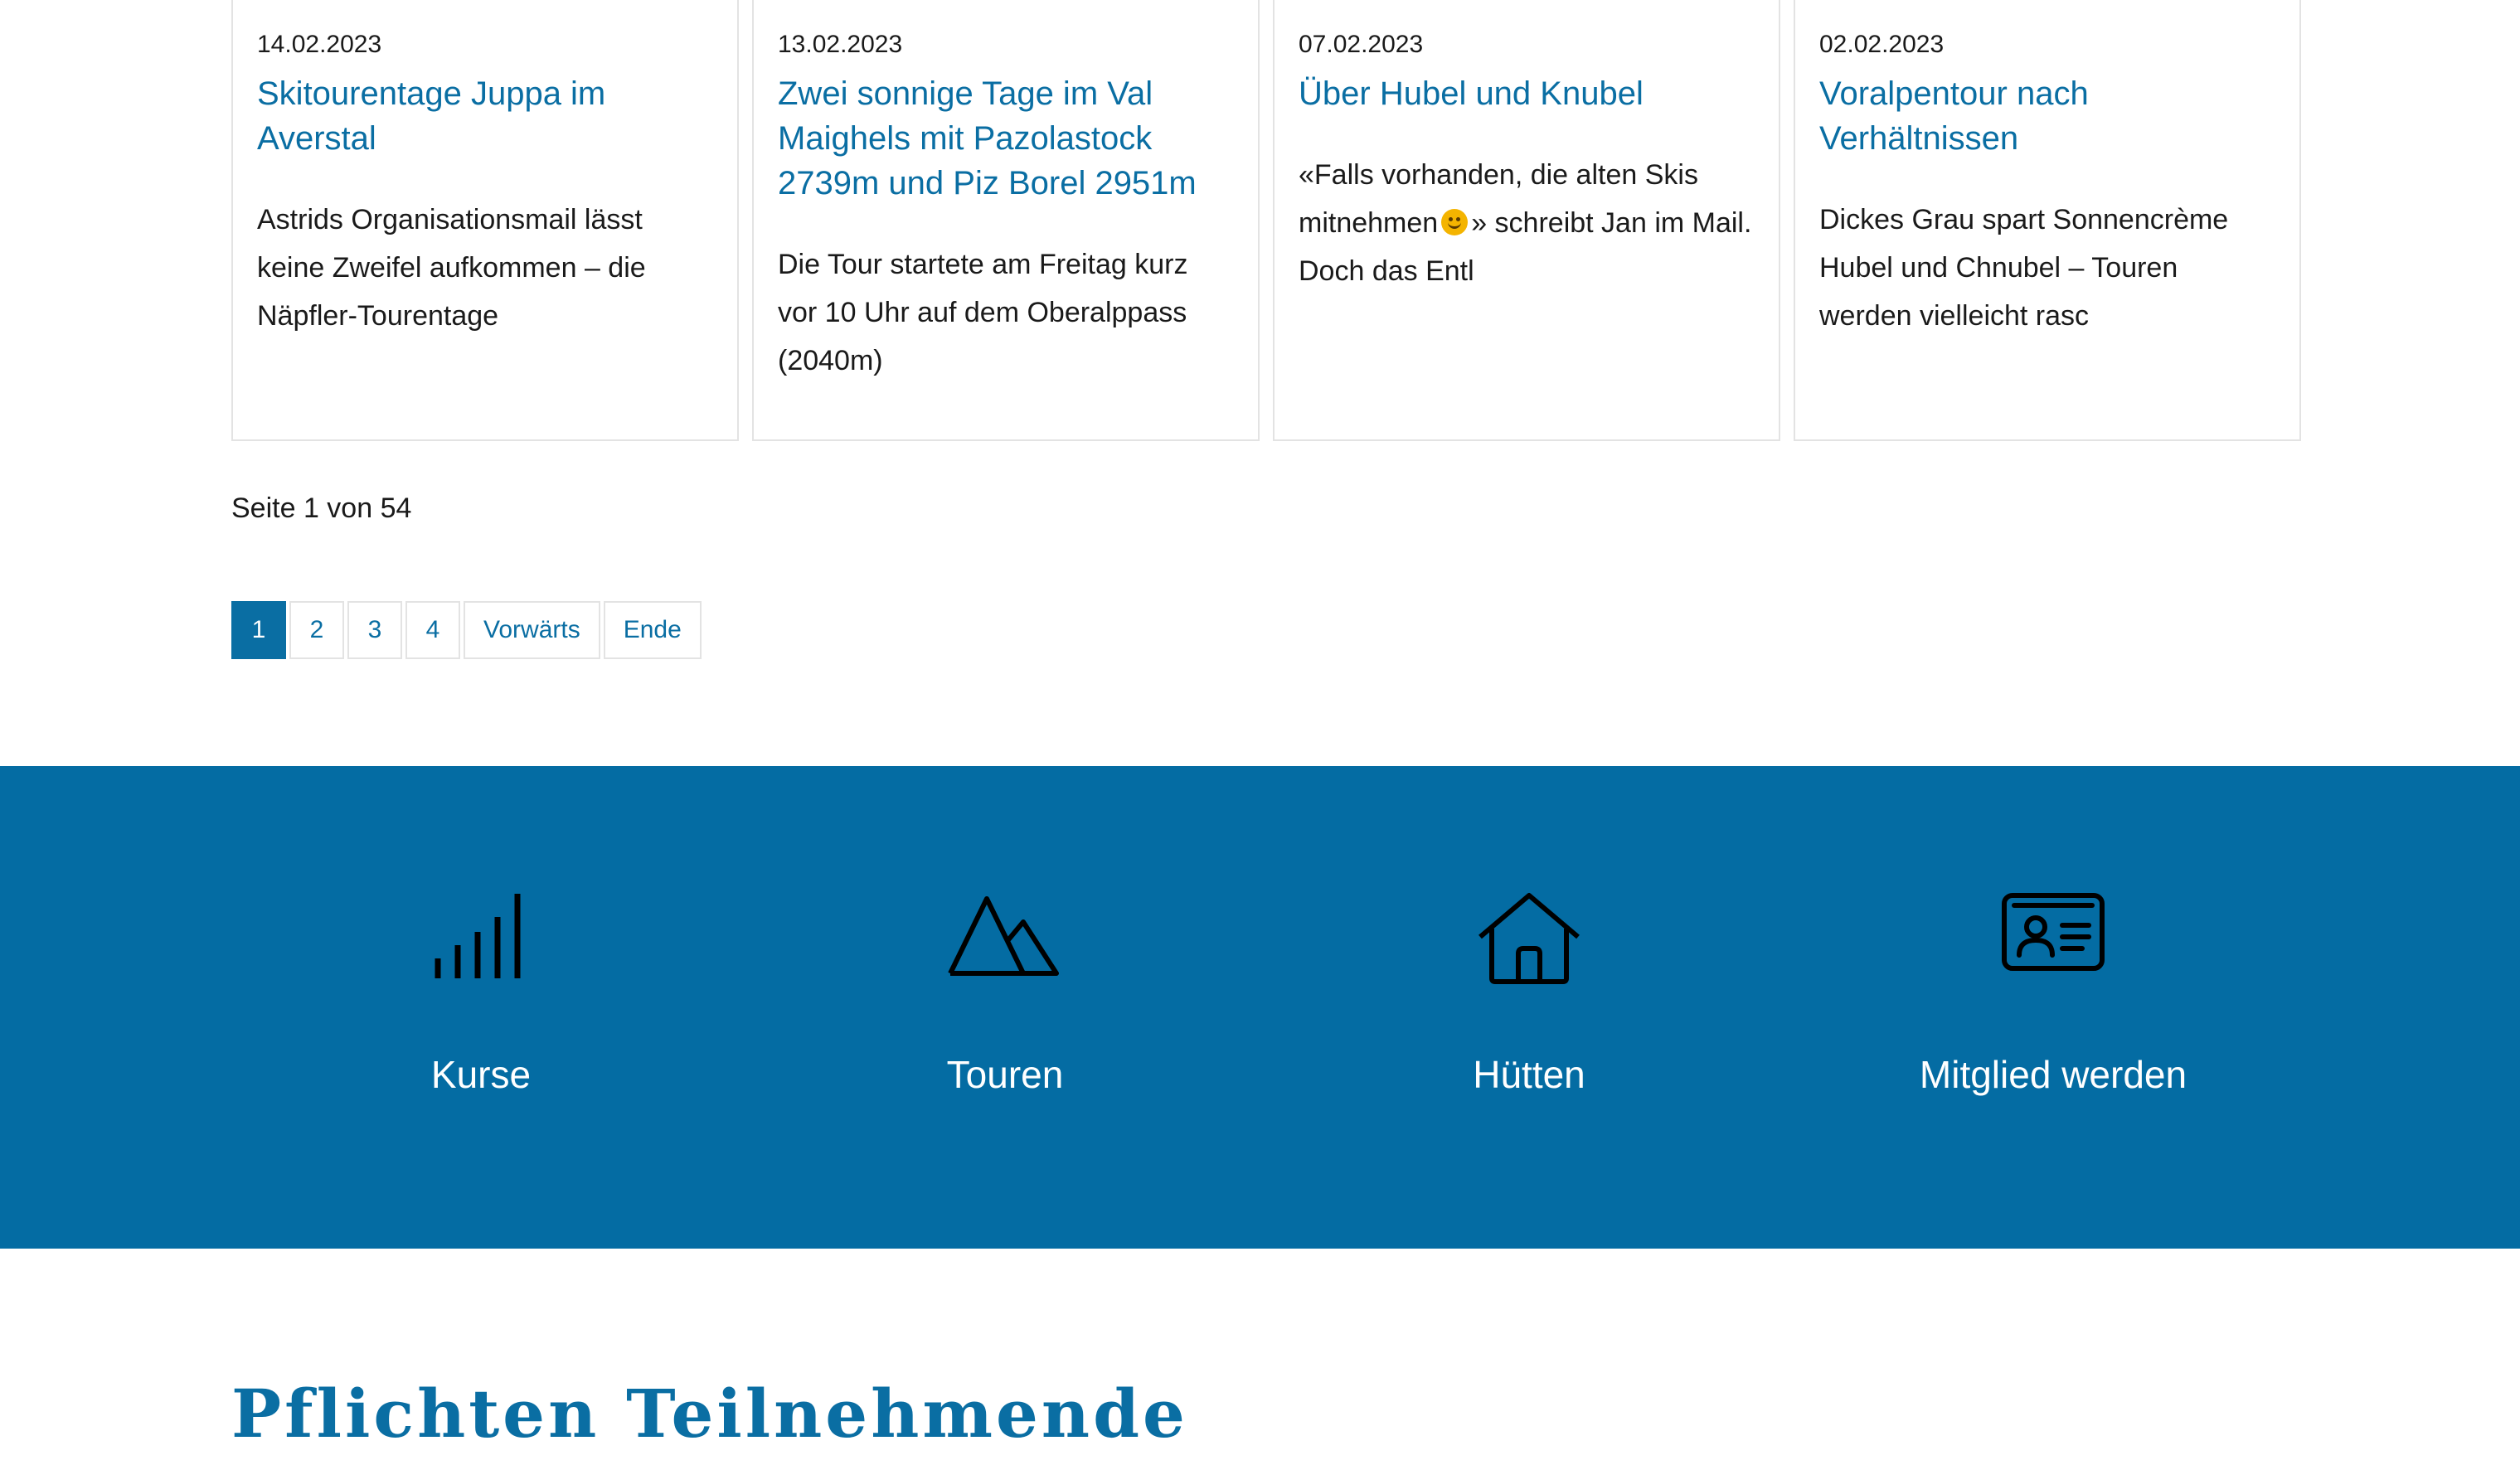 The height and width of the screenshot is (1465, 2520). I want to click on post-date: 02.02.2023, so click(1882, 45).